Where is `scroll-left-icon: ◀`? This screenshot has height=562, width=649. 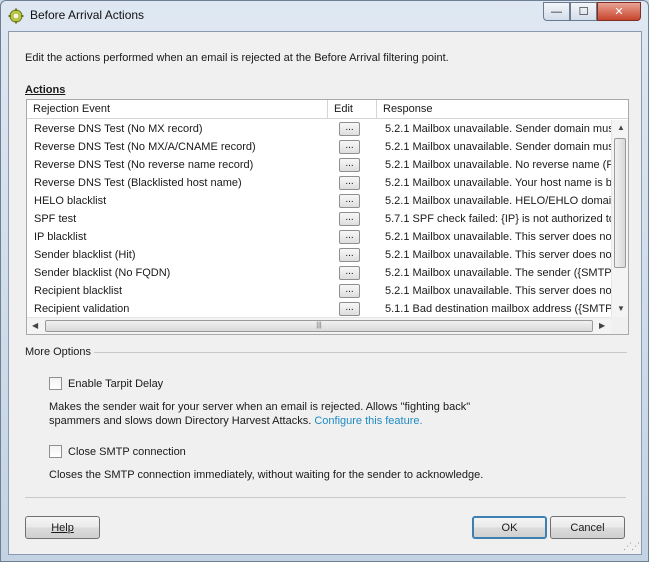 scroll-left-icon: ◀ is located at coordinates (35, 325).